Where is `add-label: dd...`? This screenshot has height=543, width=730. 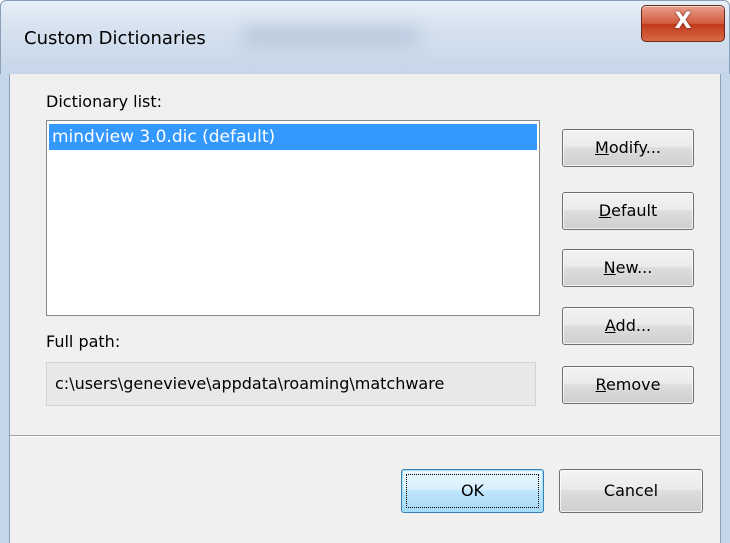 add-label: dd... is located at coordinates (633, 325).